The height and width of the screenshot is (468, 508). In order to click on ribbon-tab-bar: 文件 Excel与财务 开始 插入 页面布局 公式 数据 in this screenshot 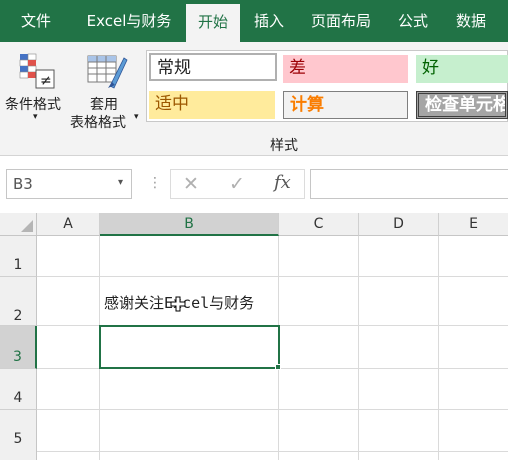, I will do `click(254, 21)`.